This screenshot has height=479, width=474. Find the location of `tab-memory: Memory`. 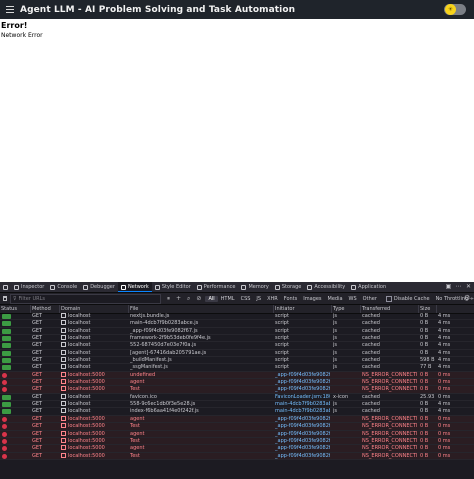

tab-memory: Memory is located at coordinates (254, 287).